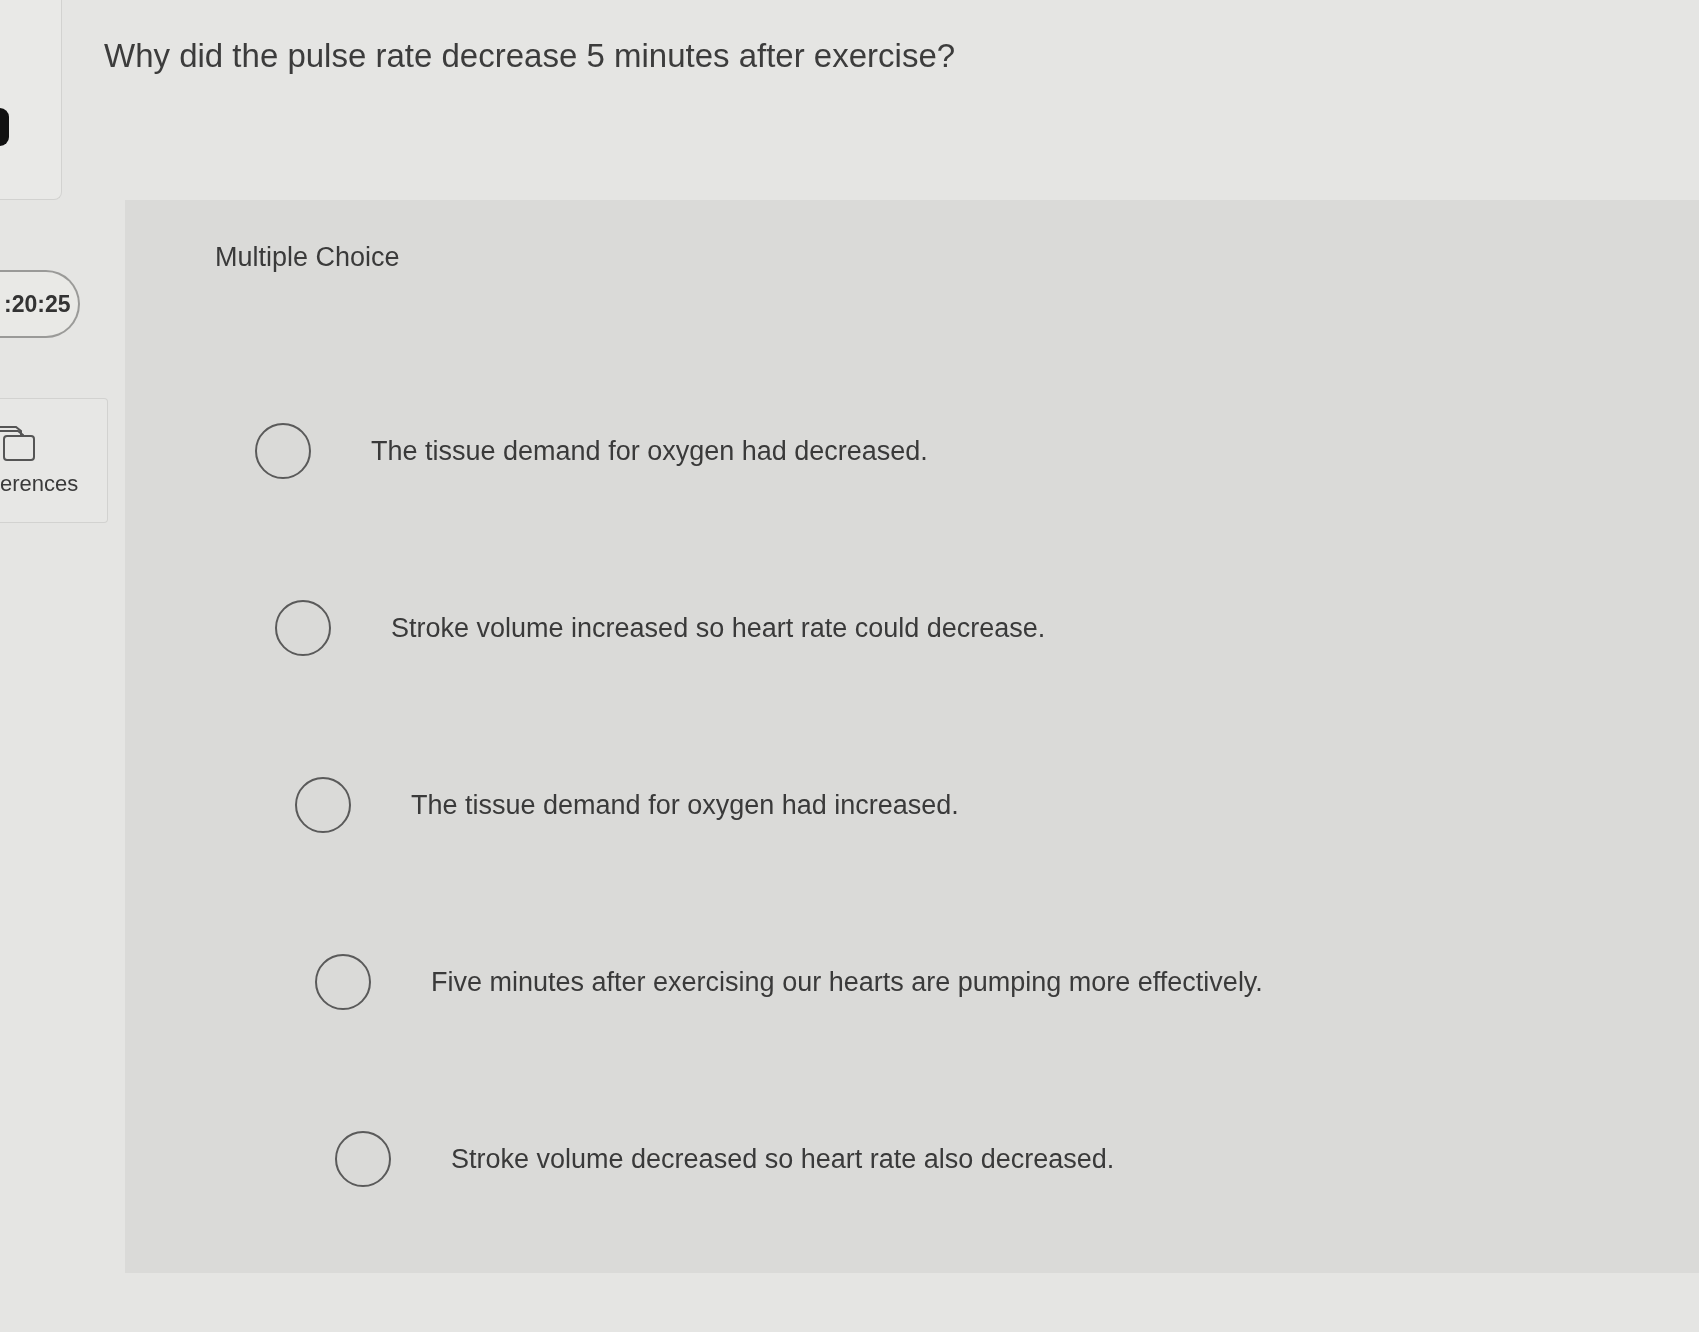  What do you see at coordinates (685, 805) in the screenshot?
I see `option-text: The tissue demand for oxygen had increased.` at bounding box center [685, 805].